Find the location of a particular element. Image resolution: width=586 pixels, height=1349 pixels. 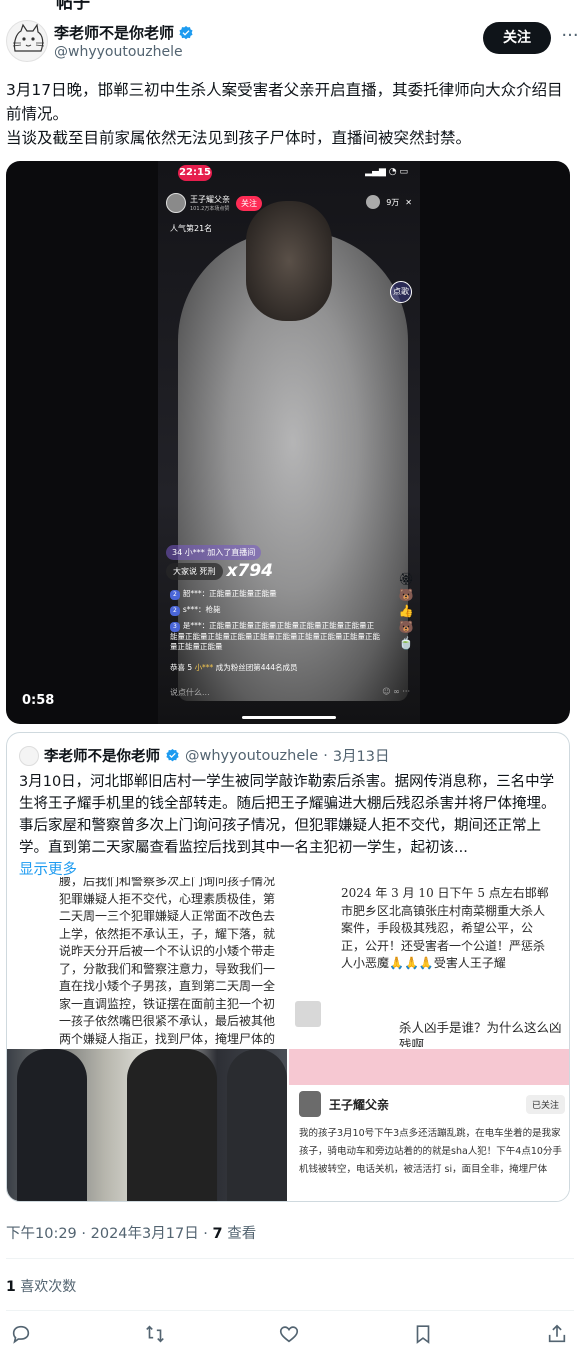

fan-user: 小*** is located at coordinates (204, 667).